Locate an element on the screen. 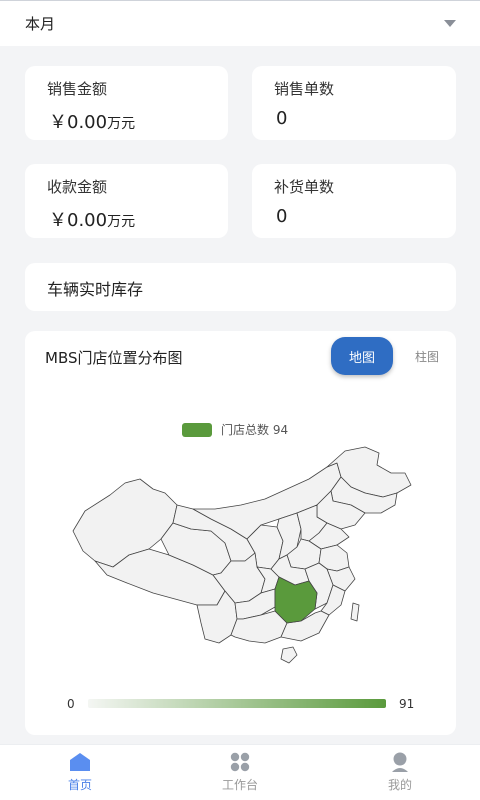  chevron-down-icon is located at coordinates (450, 23).